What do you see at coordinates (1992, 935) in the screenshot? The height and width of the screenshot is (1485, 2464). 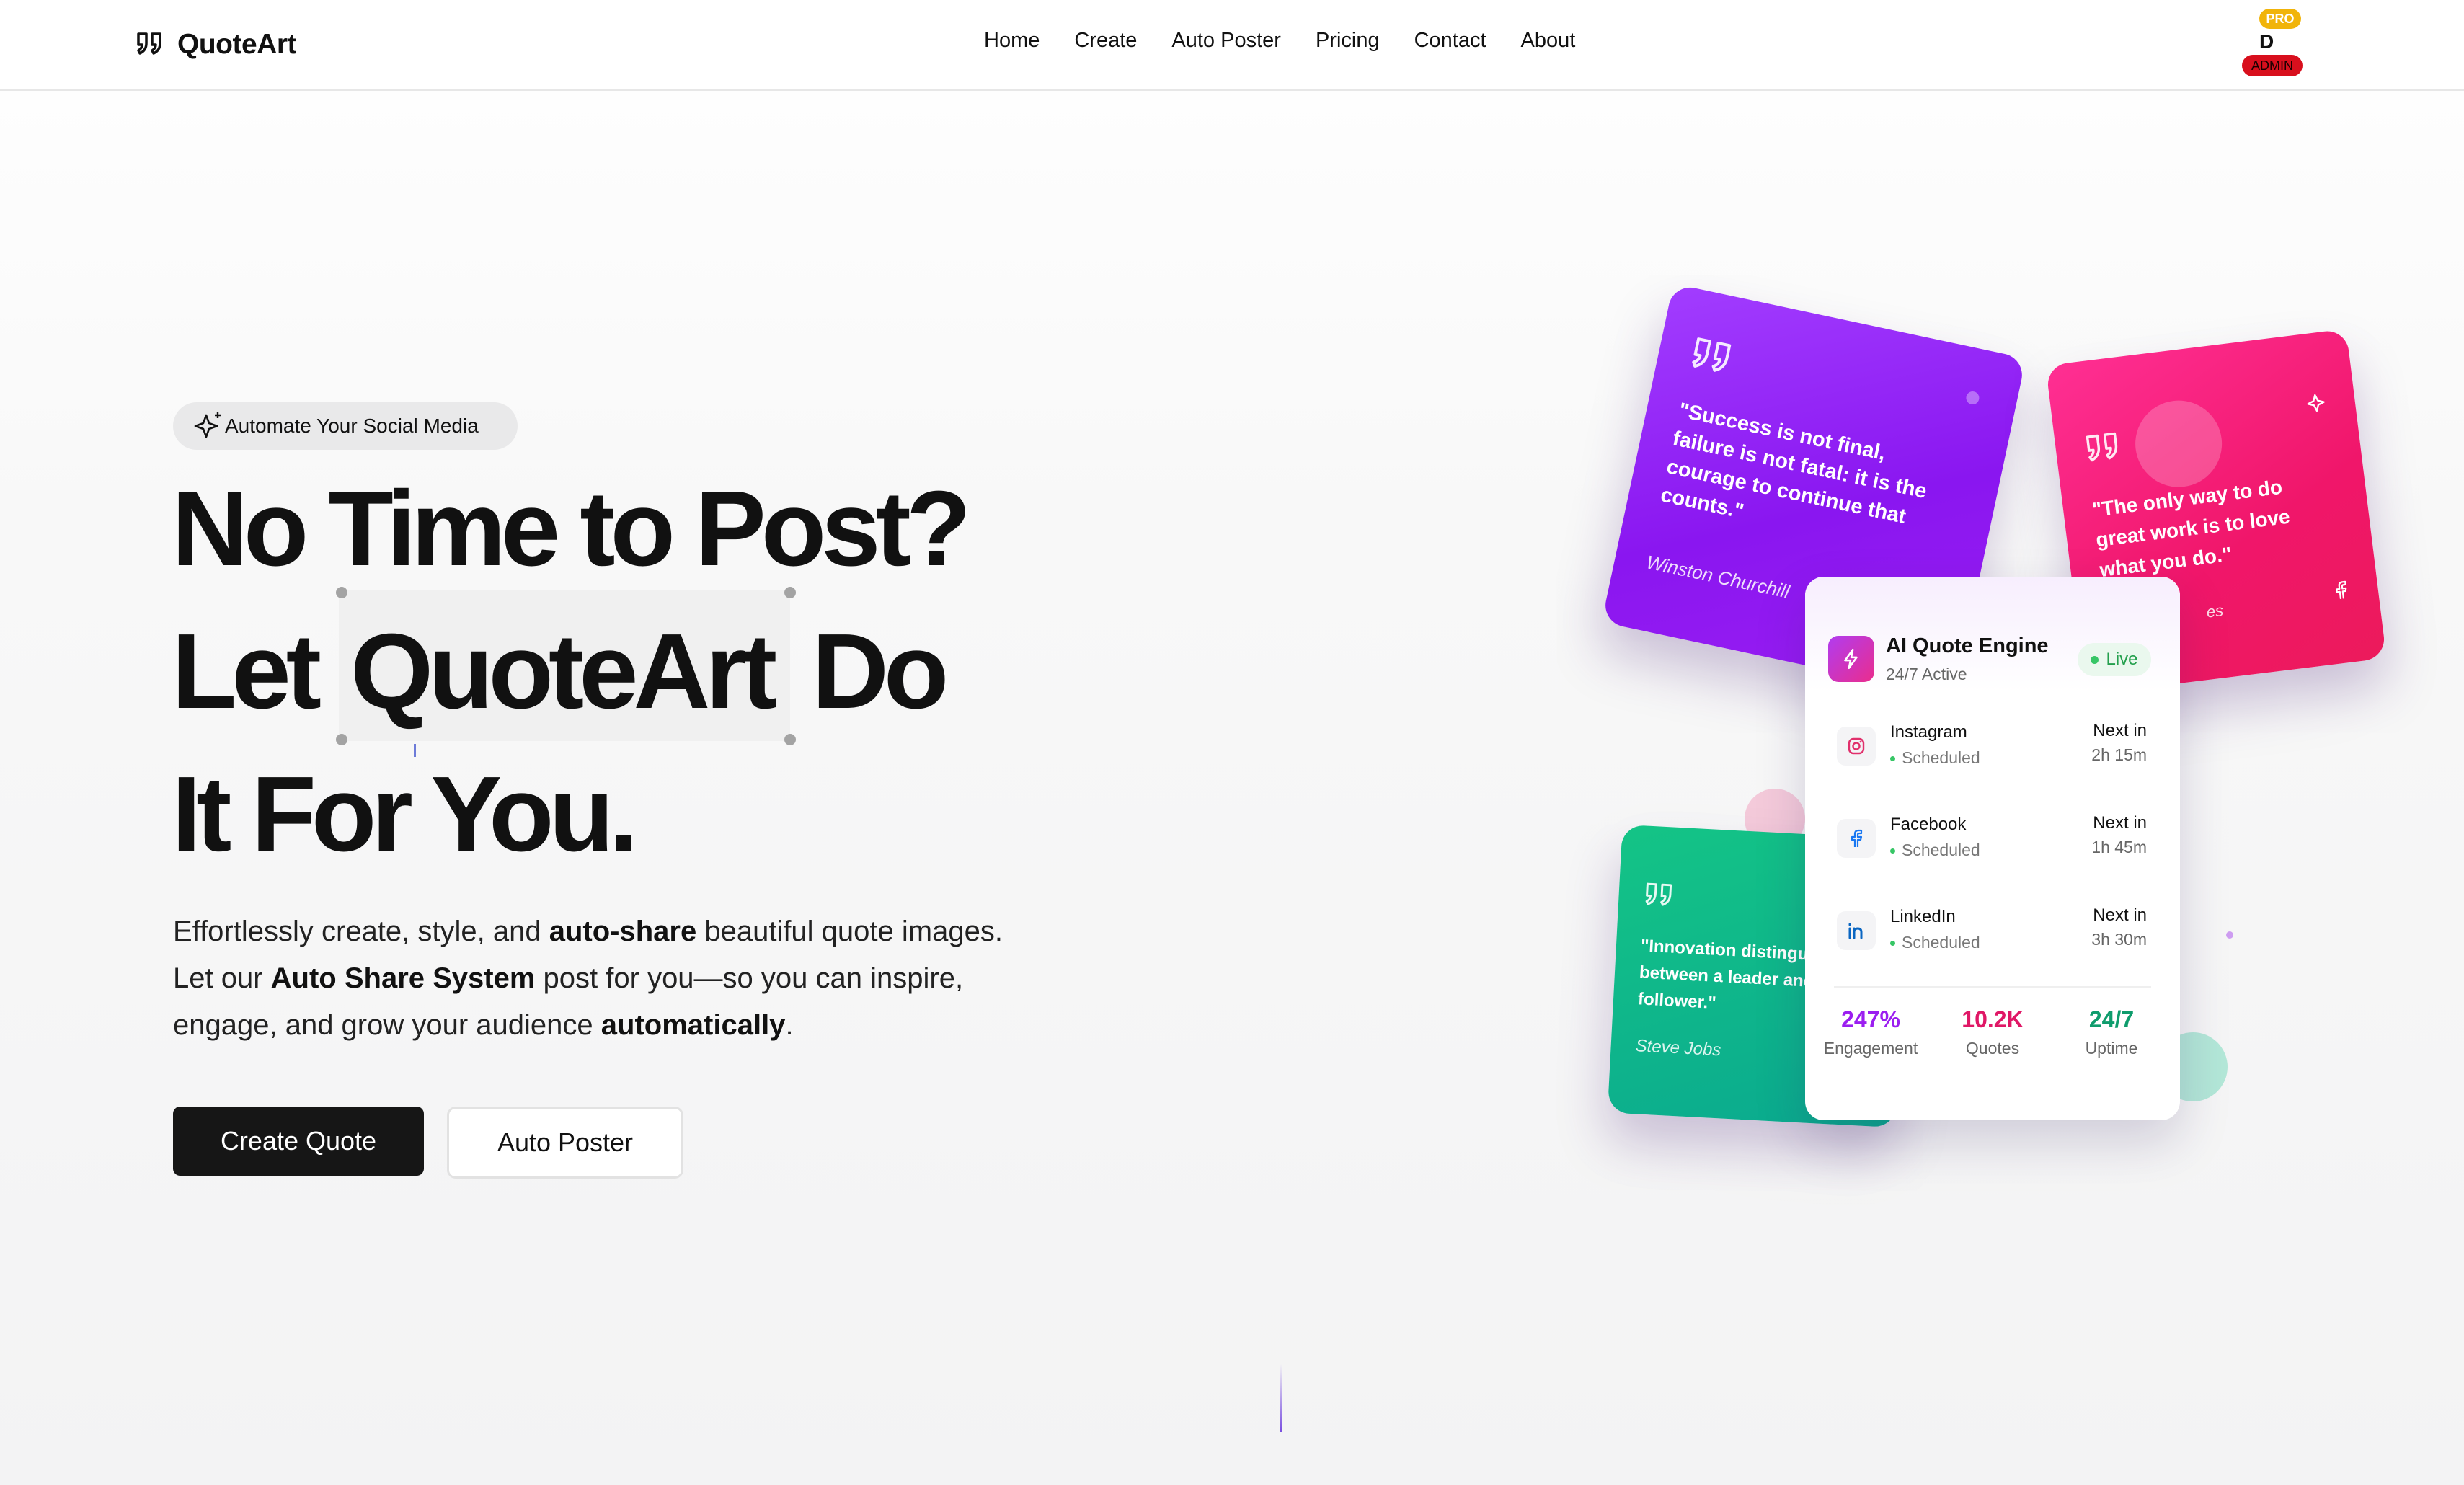 I see `schedule-row-linkedin: LinkedIn Scheduled Next in 3h 30m` at bounding box center [1992, 935].